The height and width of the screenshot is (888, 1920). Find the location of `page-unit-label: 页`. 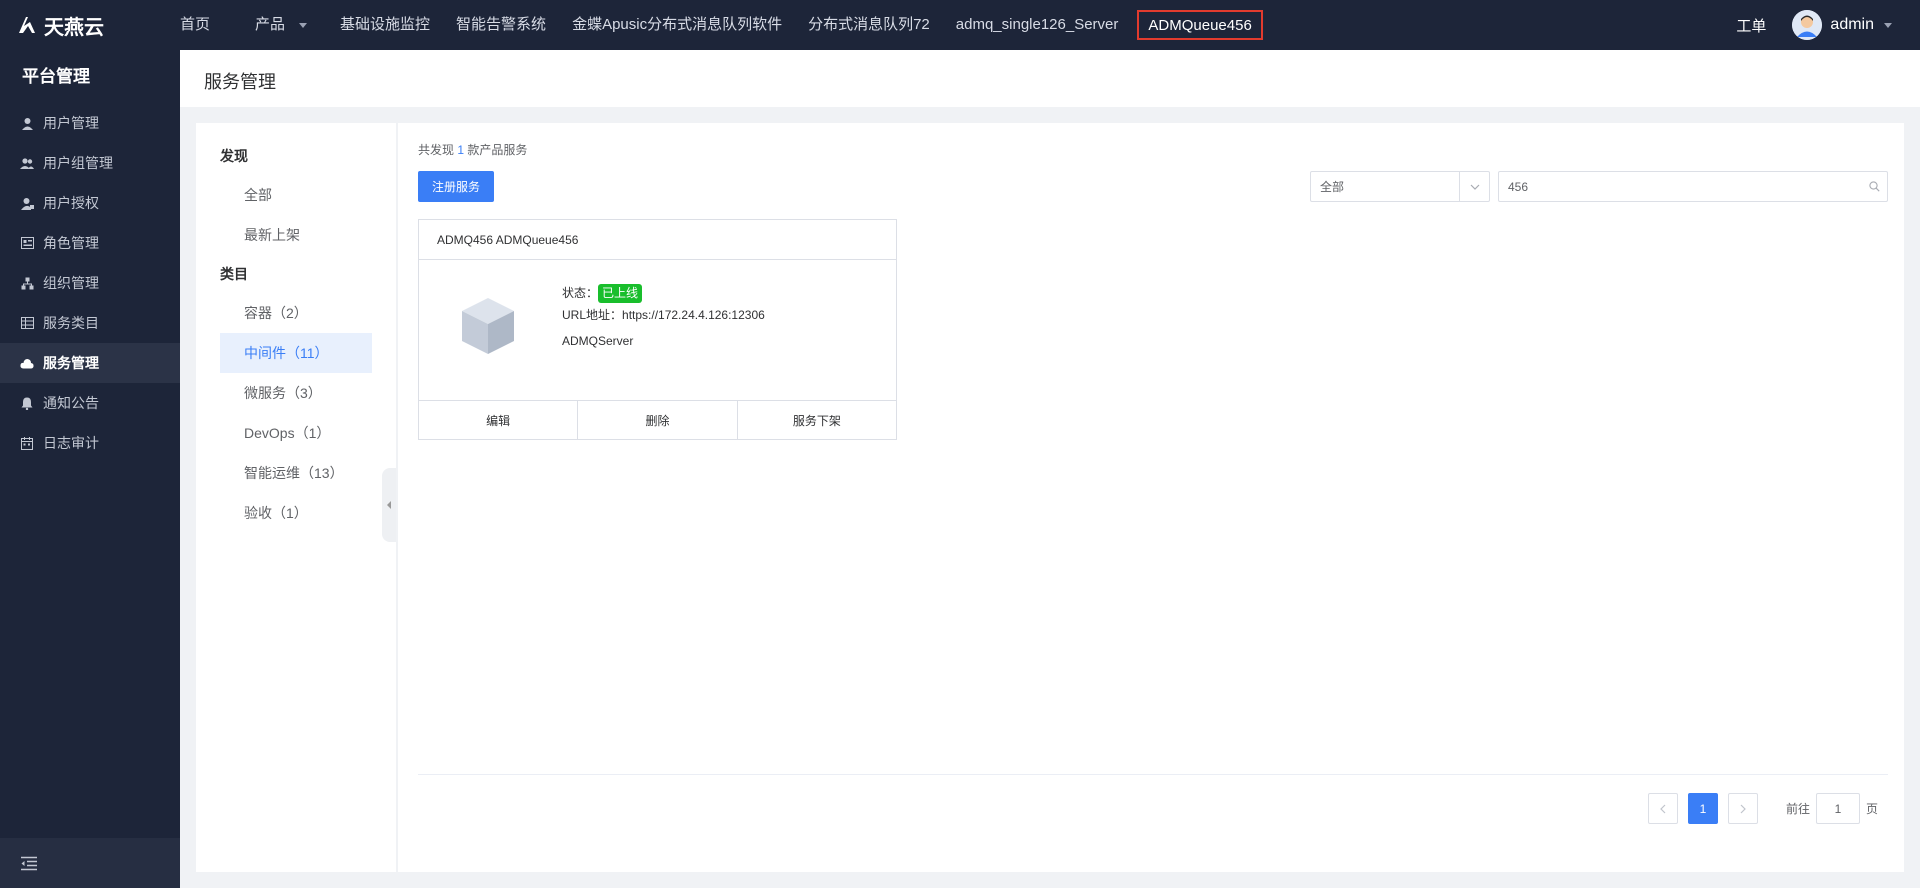

page-unit-label: 页 is located at coordinates (1872, 809).